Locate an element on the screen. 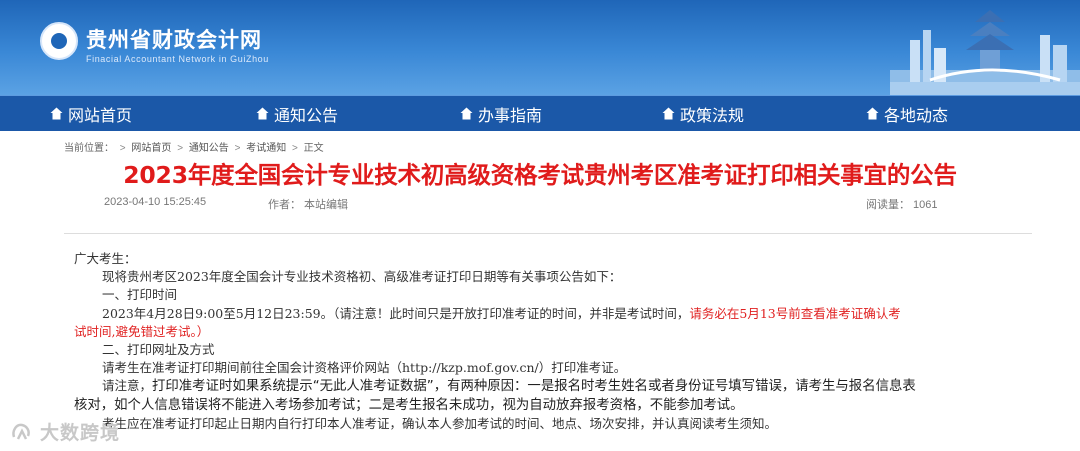 This screenshot has width=1080, height=451. nav-item-label: 办事指南 is located at coordinates (510, 115).